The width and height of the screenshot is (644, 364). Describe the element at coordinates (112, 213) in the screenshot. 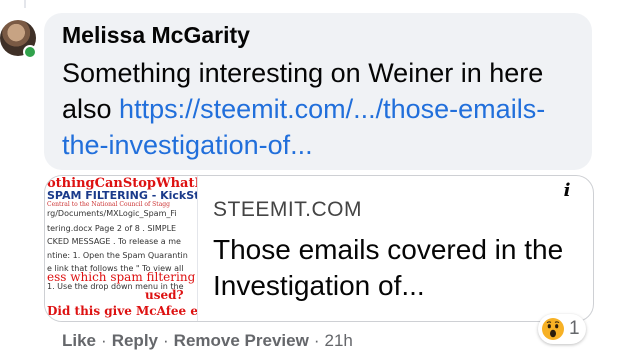

I see `thumbnail-text-line: rg/Documents/MXLogic_Spam_Fi` at that location.